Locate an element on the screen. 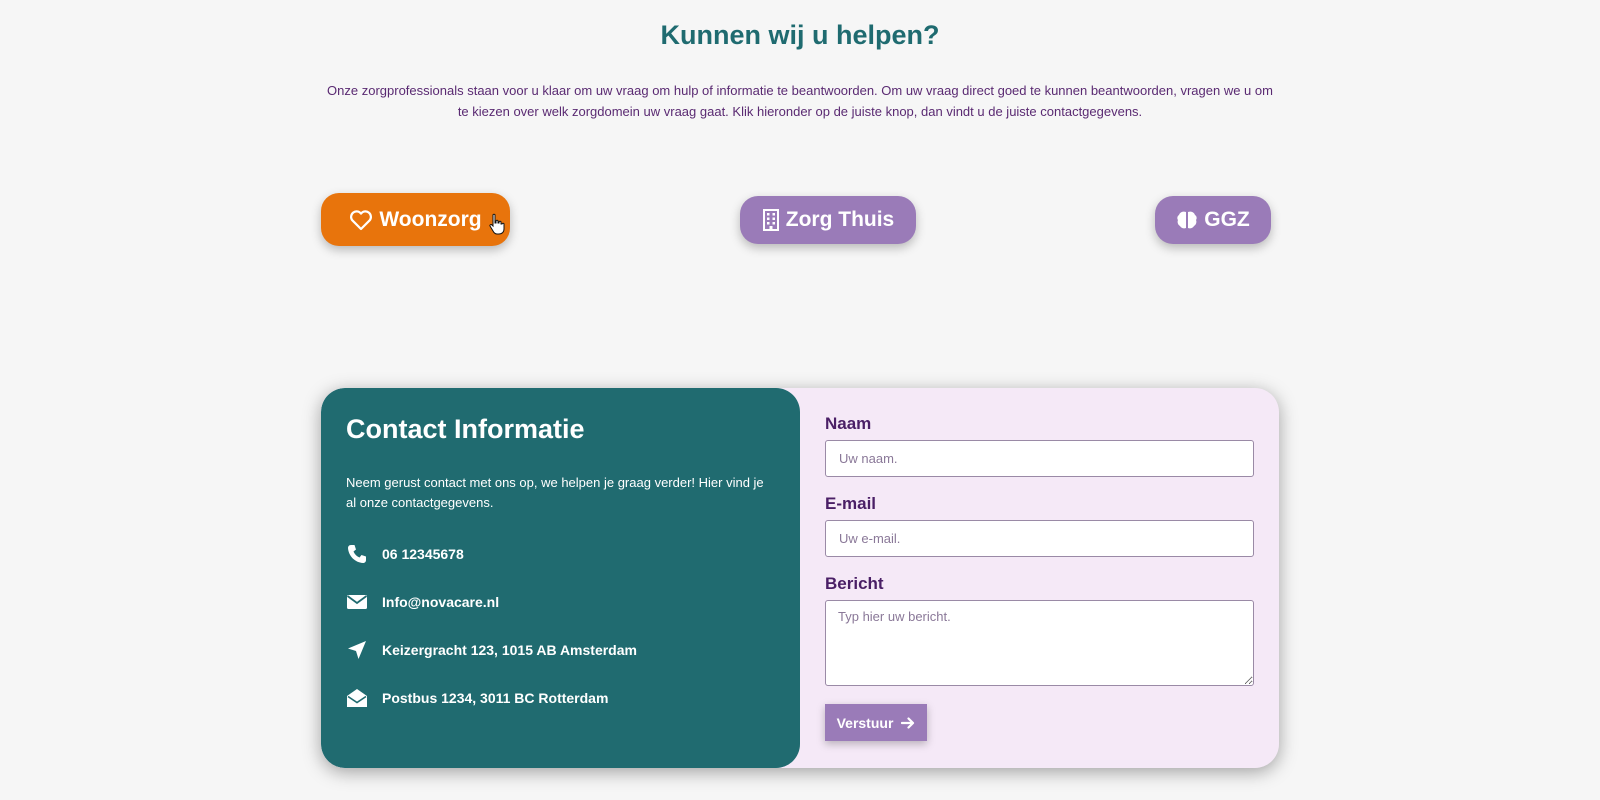  woonzorg-button: Woonzorg is located at coordinates (415, 219).